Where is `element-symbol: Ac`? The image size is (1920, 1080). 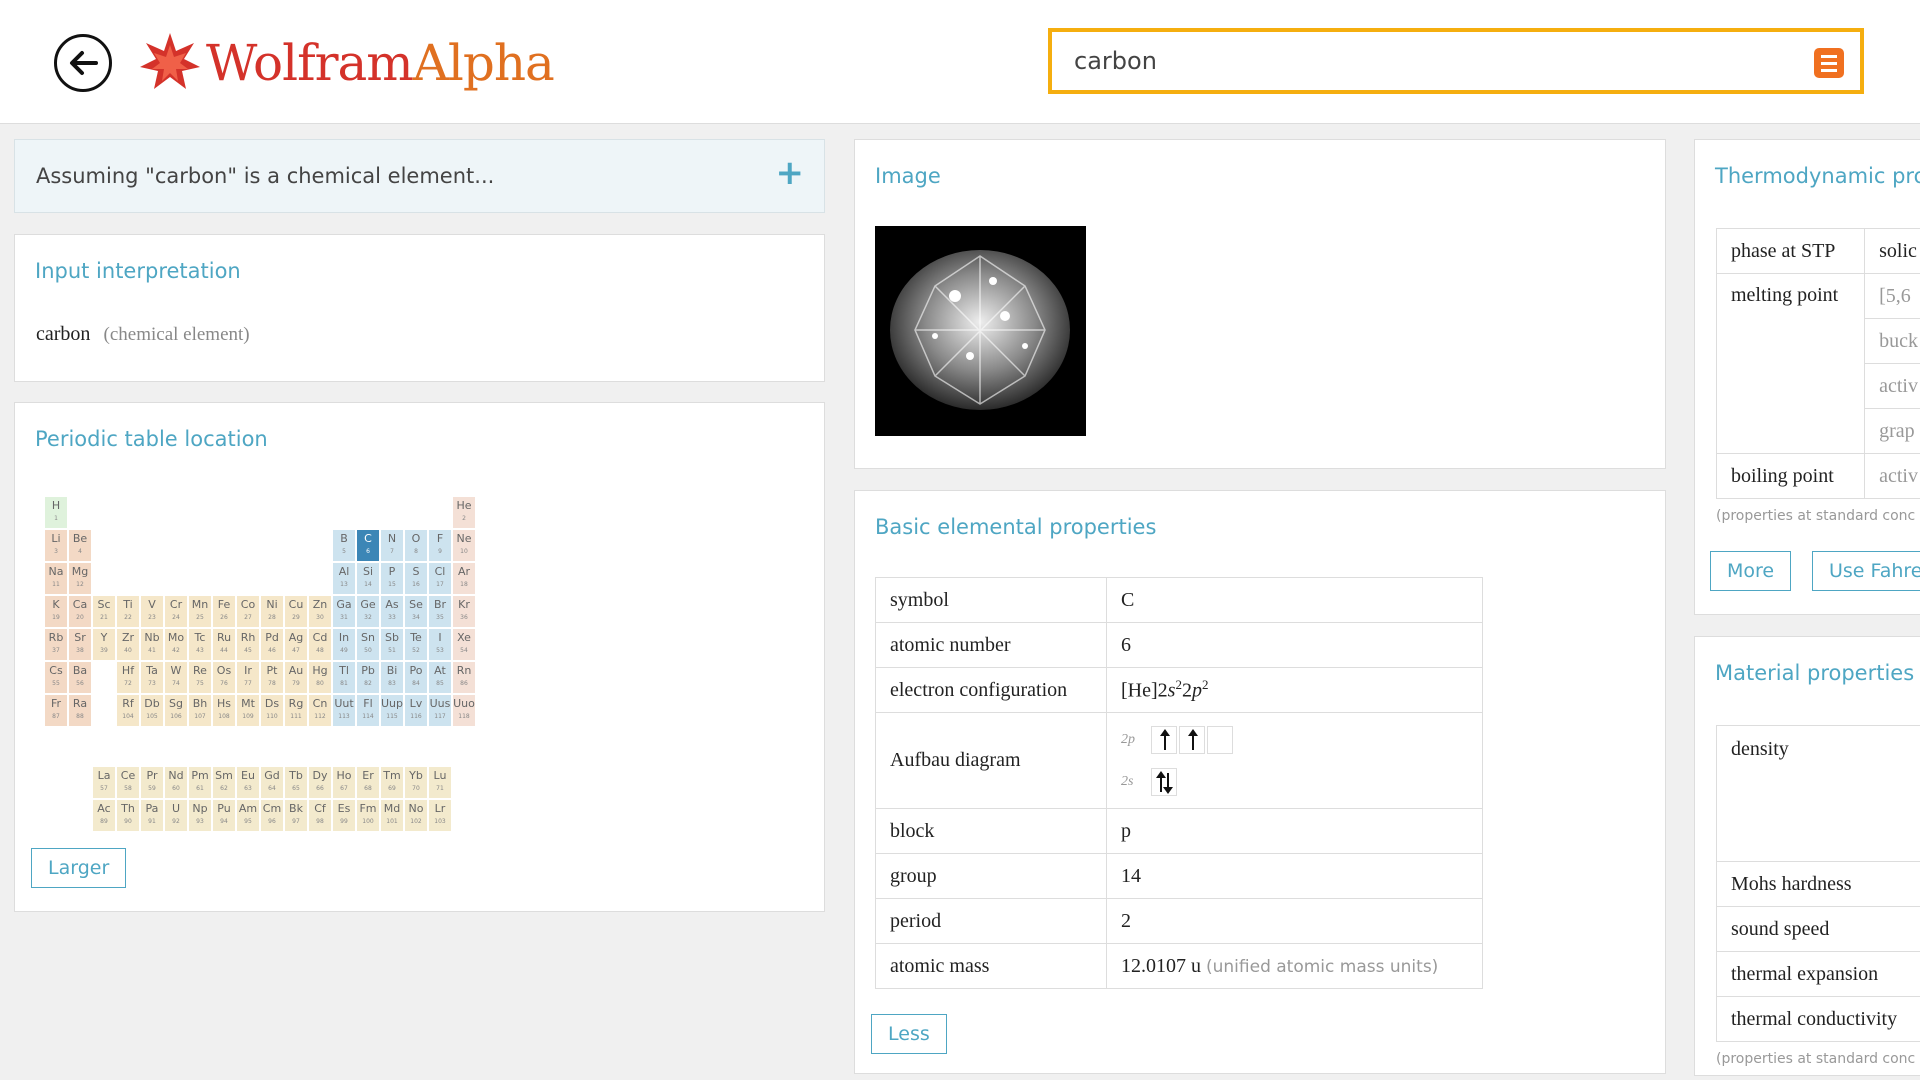 element-symbol: Ac is located at coordinates (104, 808).